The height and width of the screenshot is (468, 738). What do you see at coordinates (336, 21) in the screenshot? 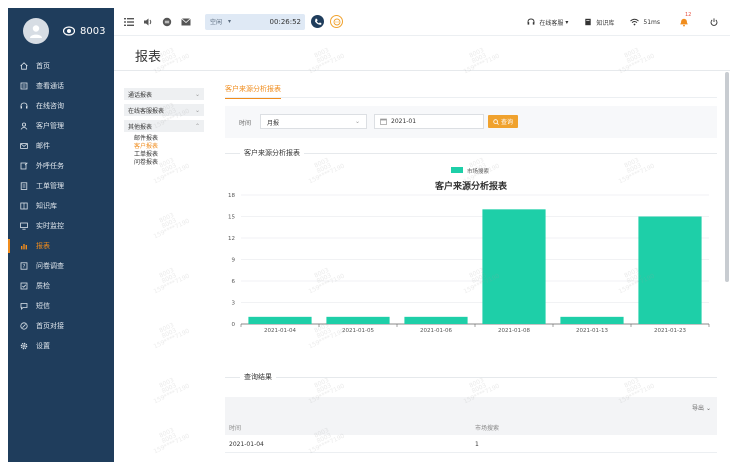
I see `chat-button` at bounding box center [336, 21].